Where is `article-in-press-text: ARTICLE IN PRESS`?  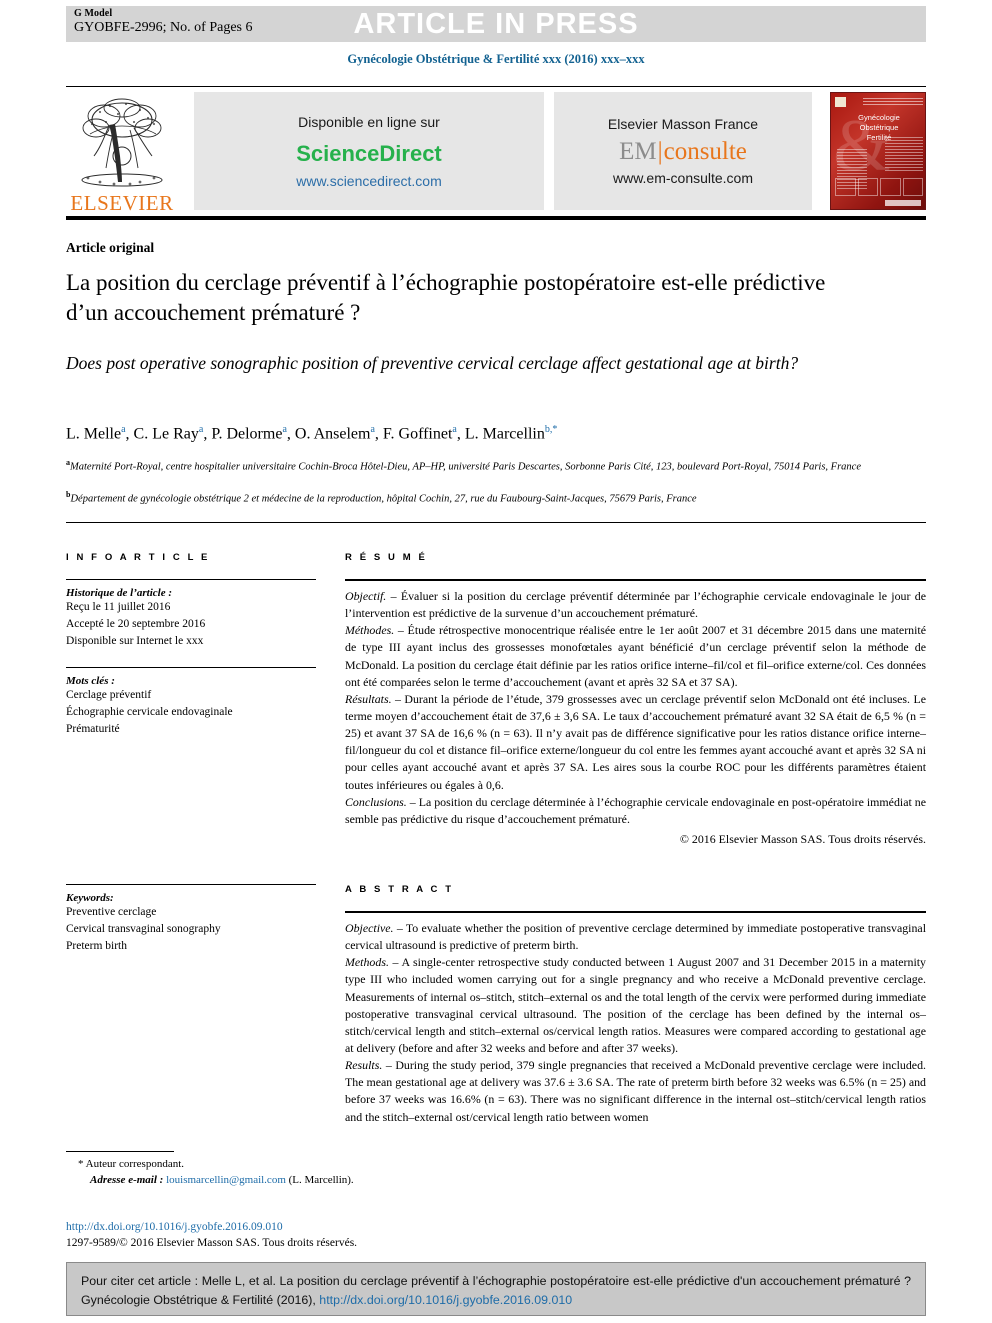
article-in-press-text: ARTICLE IN PRESS is located at coordinates (496, 24).